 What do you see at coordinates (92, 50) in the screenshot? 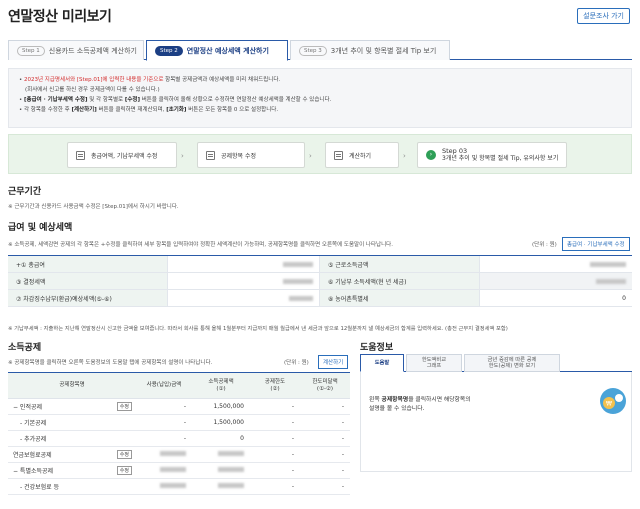
I see `tab-label: 신용카드 소득공제액 계산하기` at bounding box center [92, 50].